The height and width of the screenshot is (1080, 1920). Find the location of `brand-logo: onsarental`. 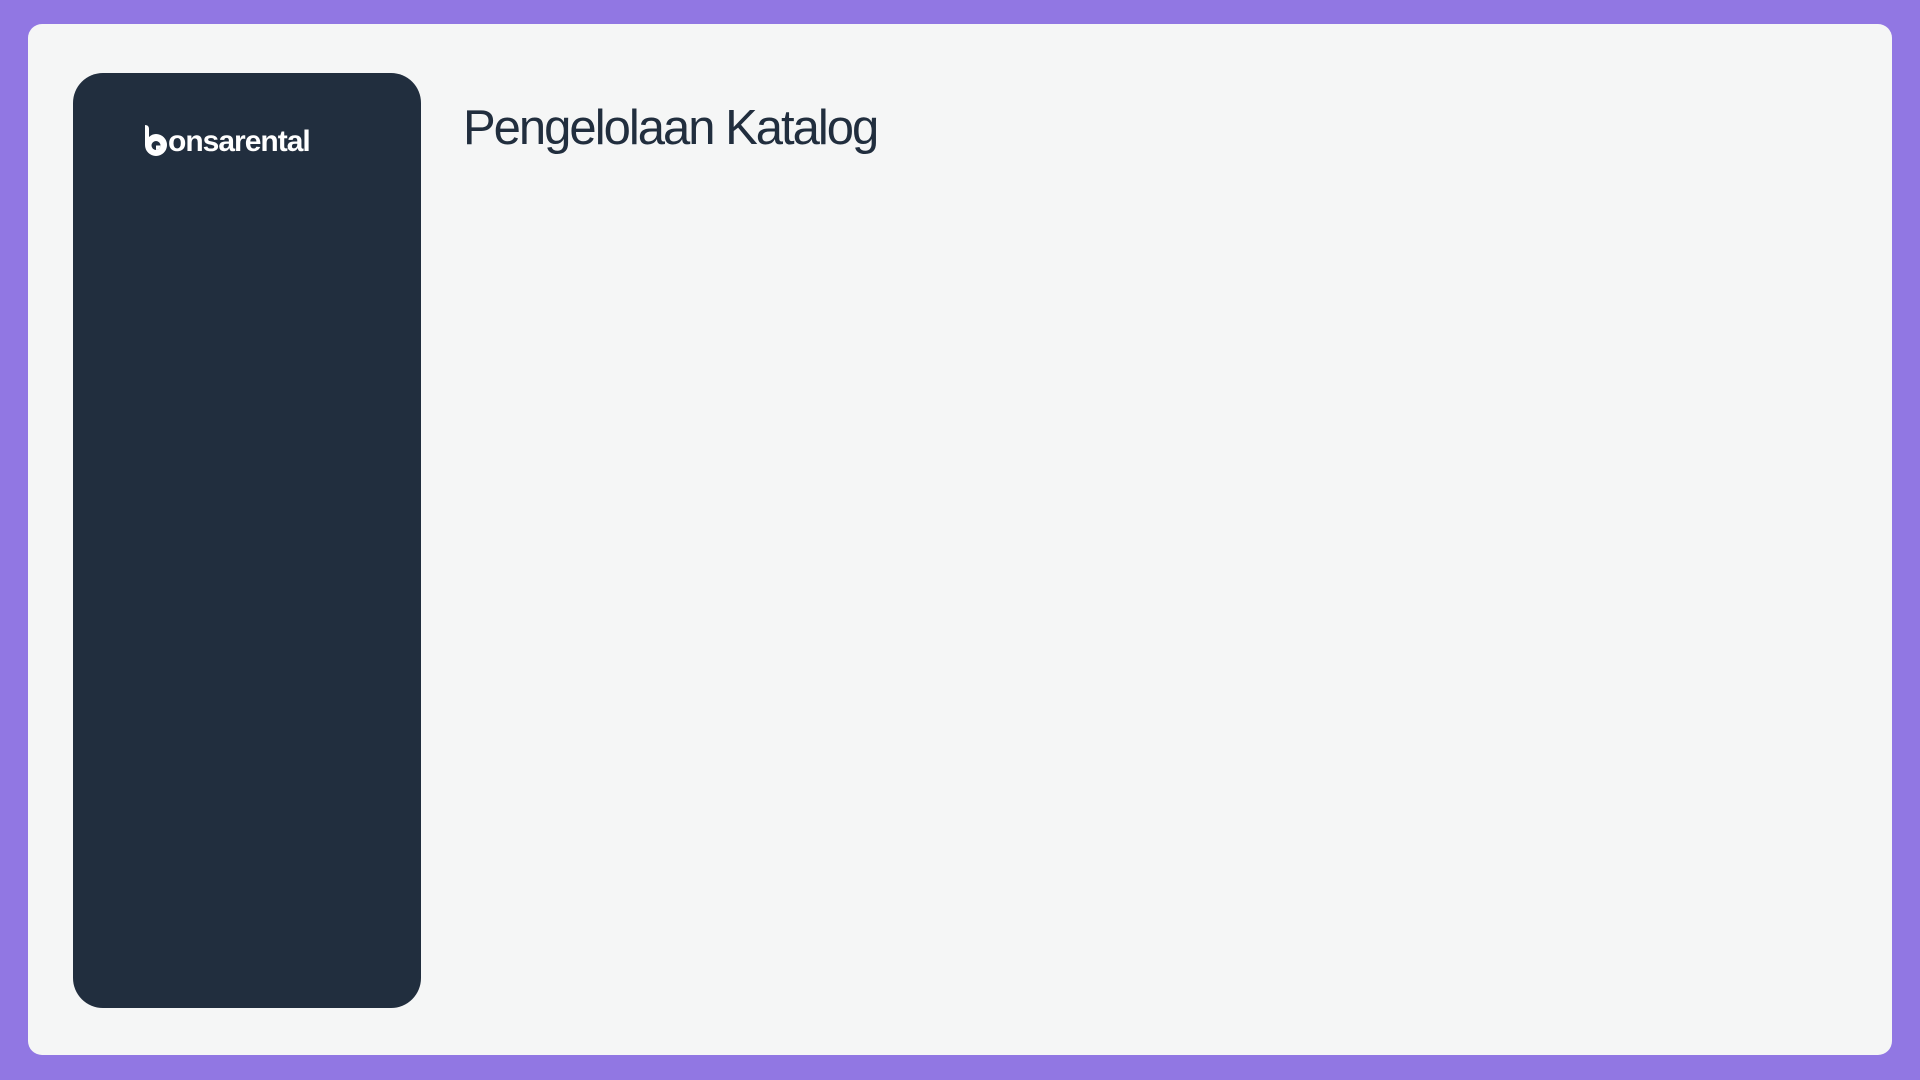

brand-logo: onsarental is located at coordinates (227, 139).